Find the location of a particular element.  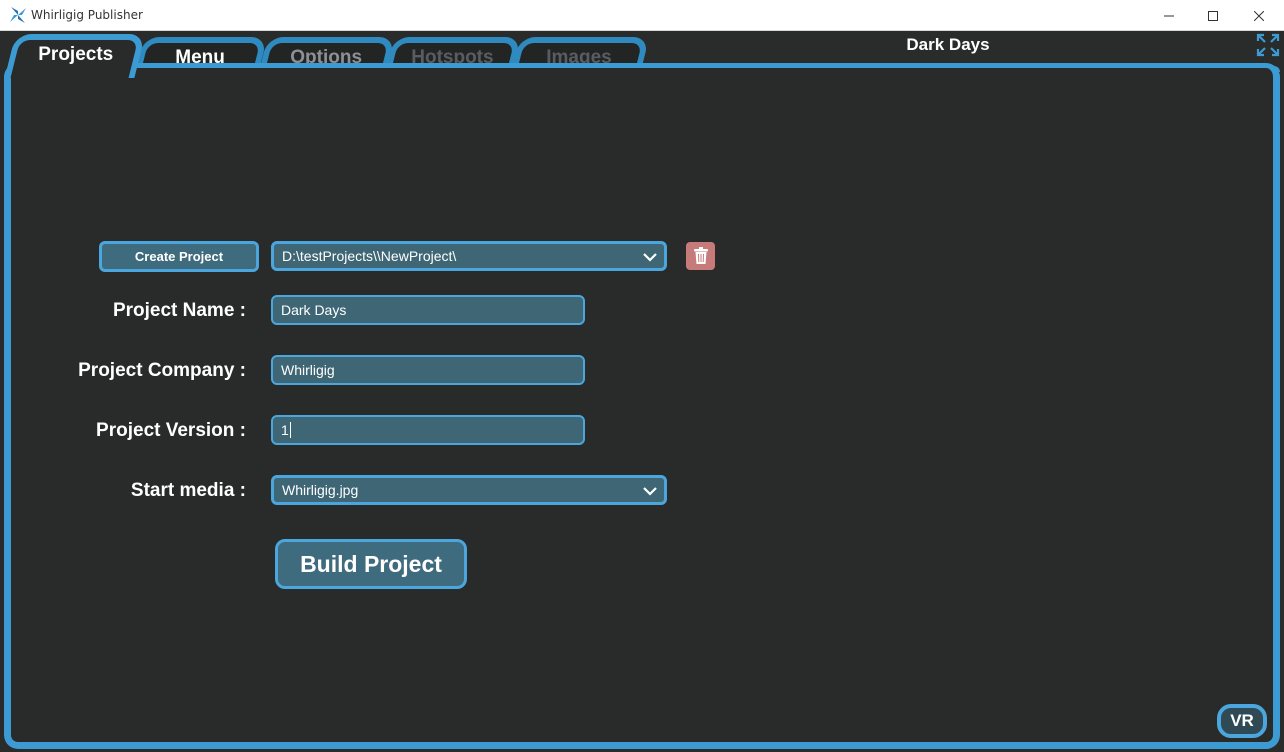

start-media-value: Whirligig.jpg is located at coordinates (320, 490).